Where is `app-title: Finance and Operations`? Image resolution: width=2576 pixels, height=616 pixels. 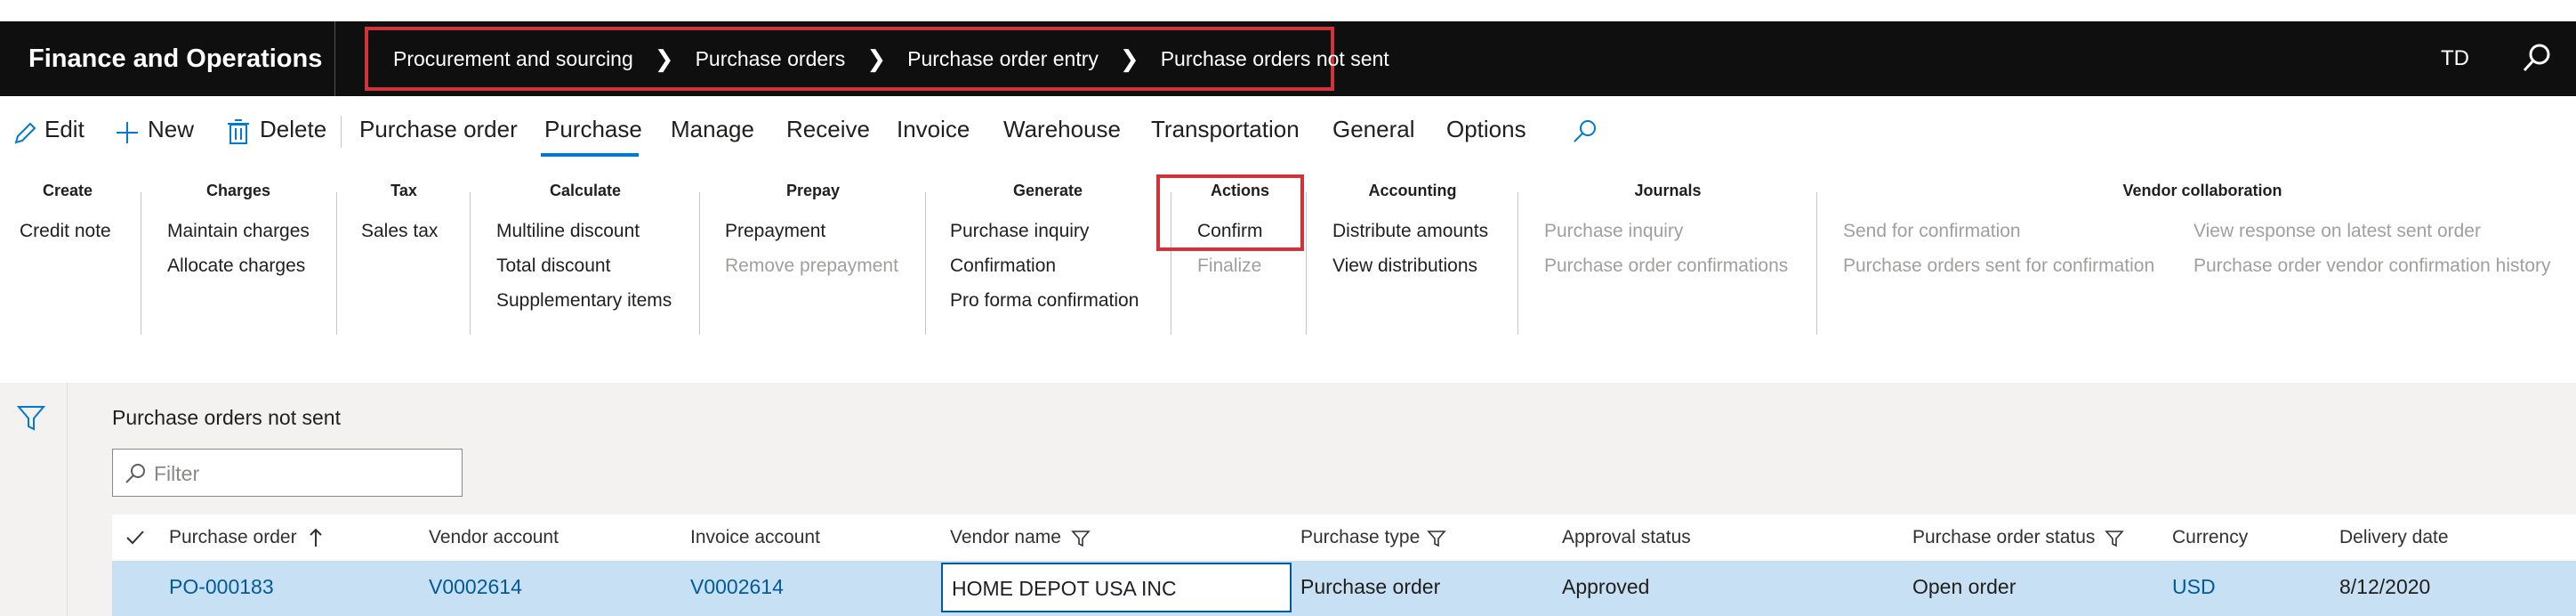 app-title: Finance and Operations is located at coordinates (175, 59).